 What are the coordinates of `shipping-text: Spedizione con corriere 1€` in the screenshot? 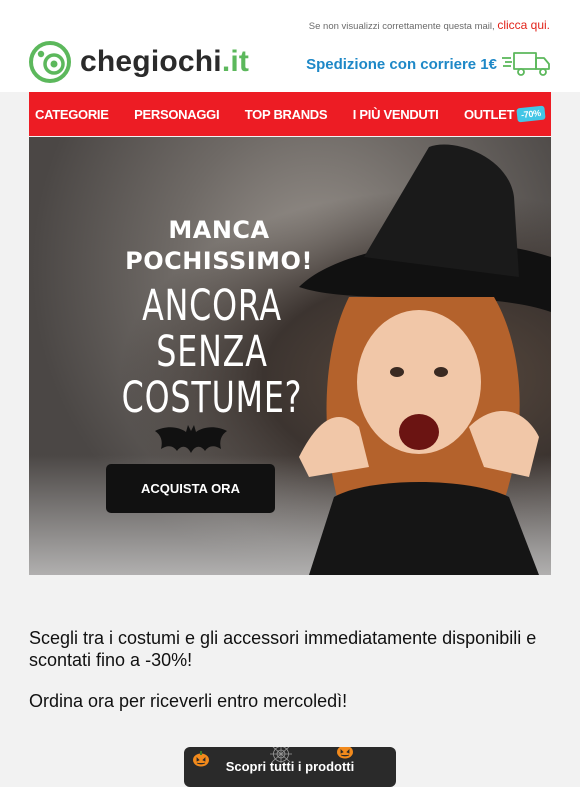 It's located at (401, 64).